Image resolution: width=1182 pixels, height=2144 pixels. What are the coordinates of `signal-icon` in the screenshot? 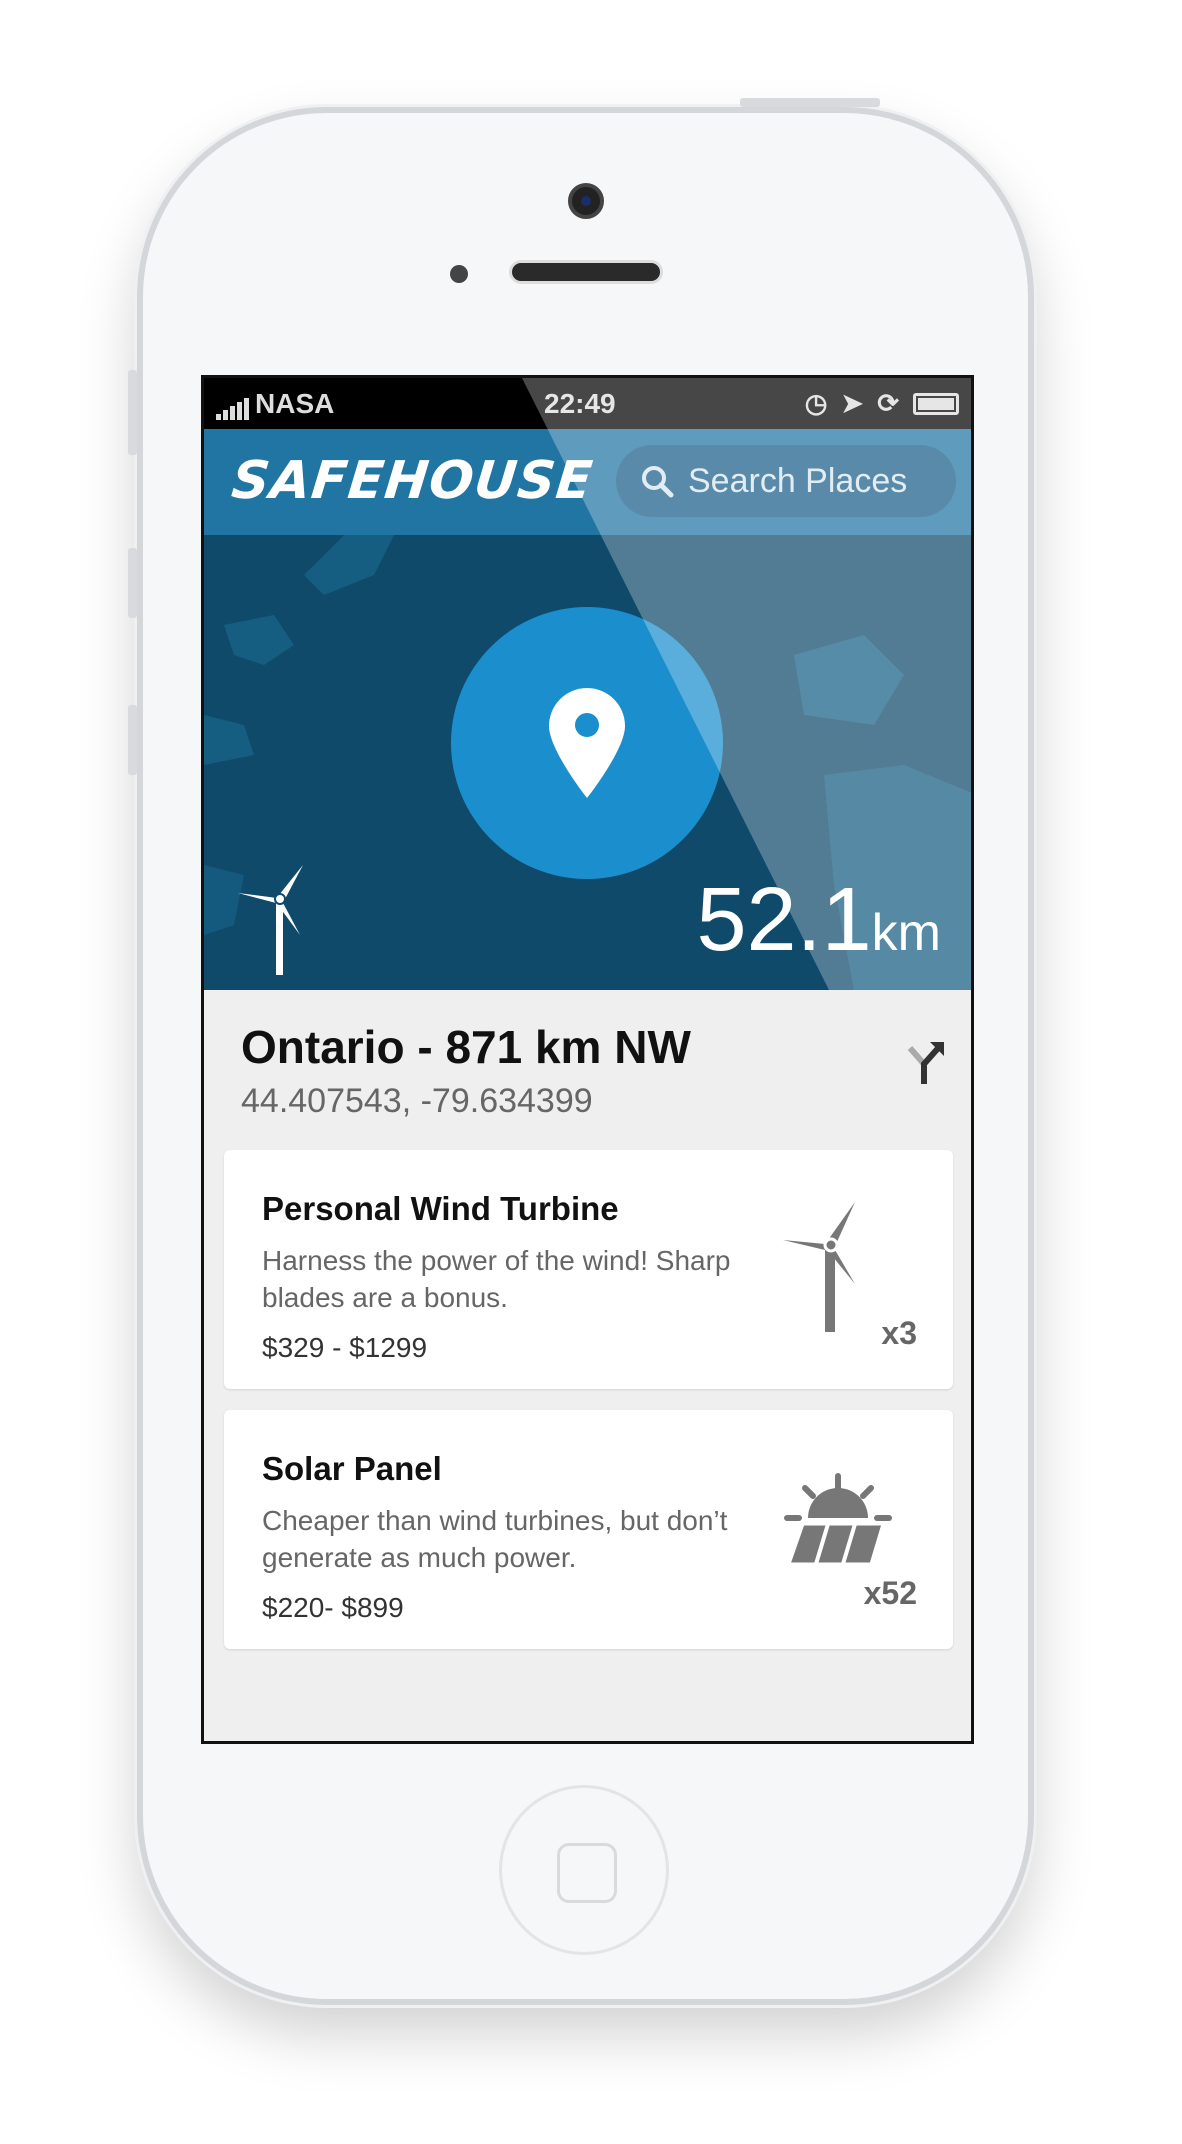 It's located at (232, 409).